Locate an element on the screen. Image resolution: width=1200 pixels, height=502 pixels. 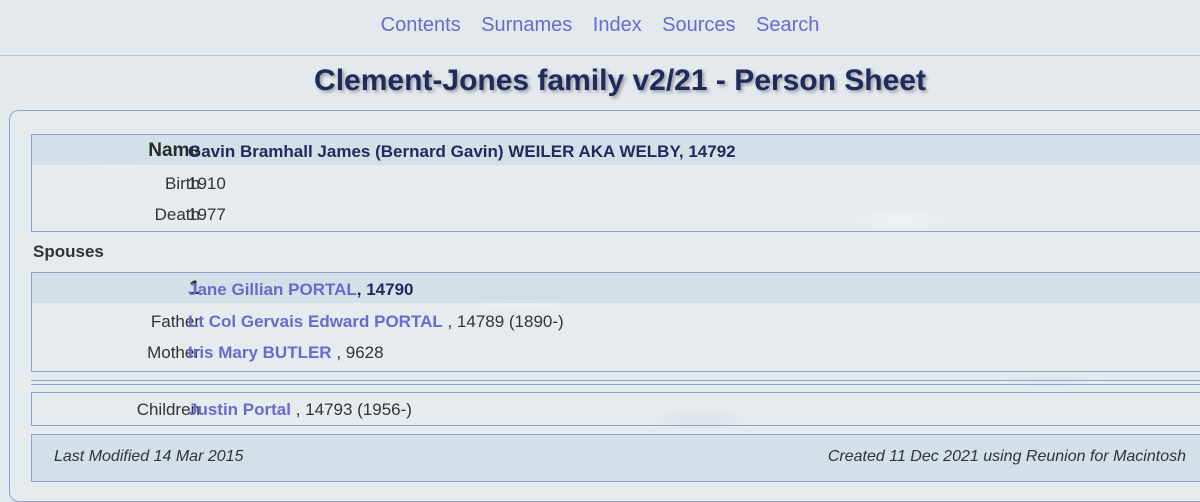
spouse-id: , 14790 is located at coordinates (385, 289).